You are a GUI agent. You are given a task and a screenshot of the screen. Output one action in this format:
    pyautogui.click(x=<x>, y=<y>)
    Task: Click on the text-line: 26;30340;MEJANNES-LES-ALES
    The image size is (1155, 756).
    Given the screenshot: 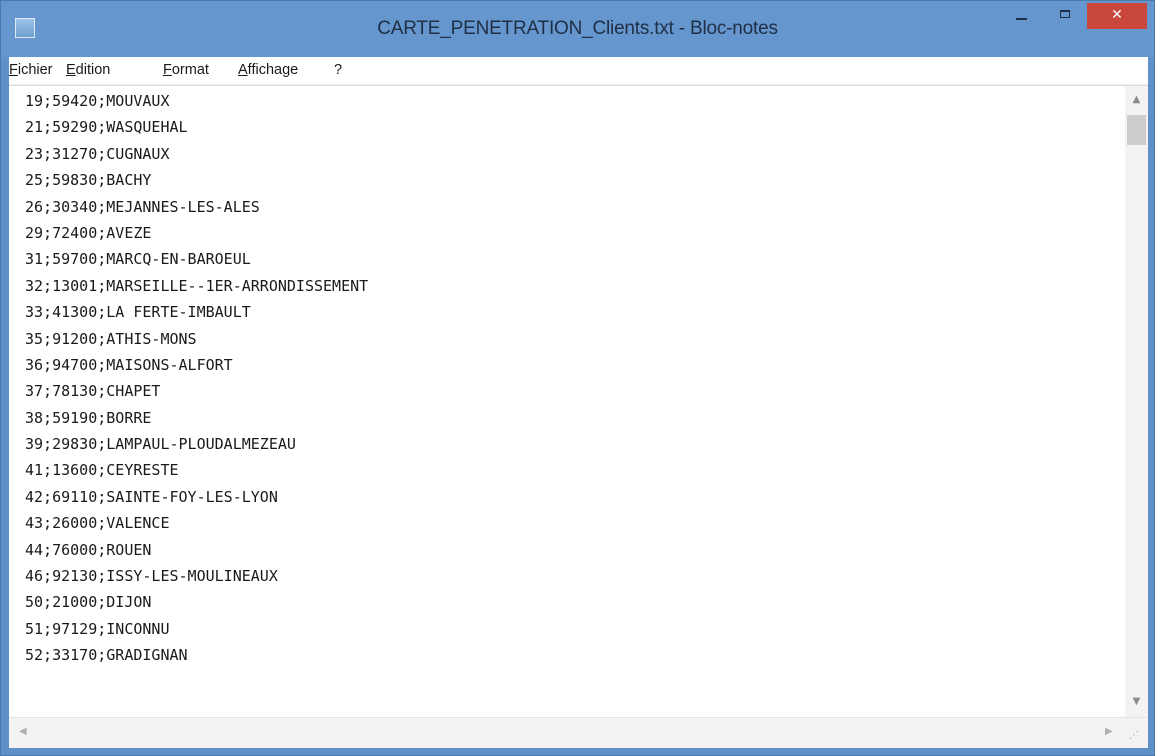 What is the action you would take?
    pyautogui.click(x=142, y=206)
    